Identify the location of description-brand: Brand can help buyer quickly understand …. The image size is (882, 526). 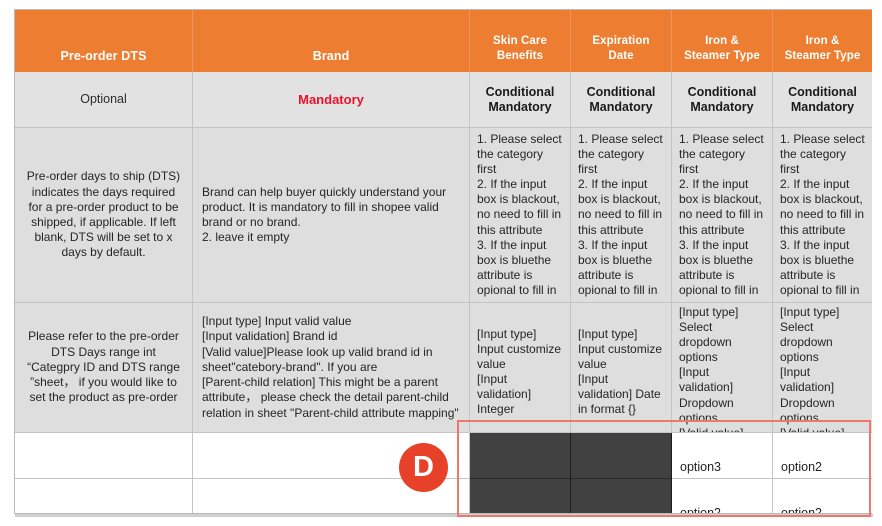
(331, 215).